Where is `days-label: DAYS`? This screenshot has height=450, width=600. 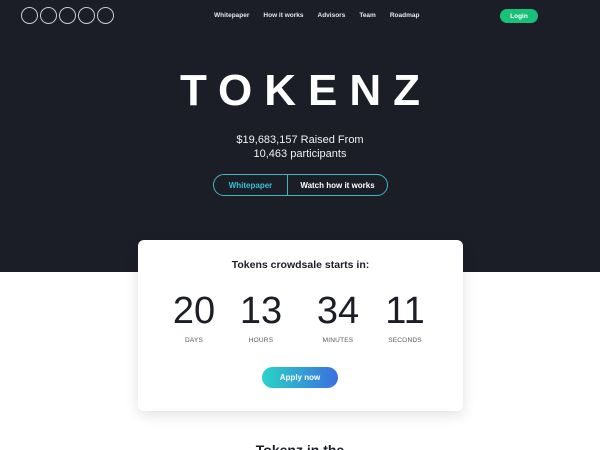 days-label: DAYS is located at coordinates (194, 340).